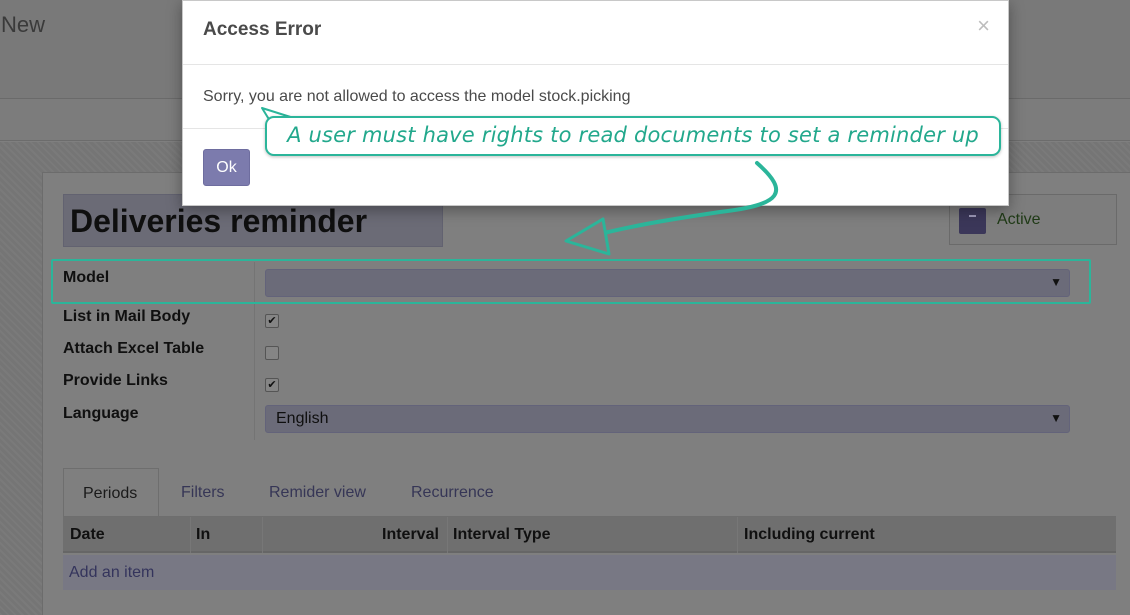 The width and height of the screenshot is (1130, 615). Describe the element at coordinates (502, 535) in the screenshot. I see `column-header-interval-type: Interval Type` at that location.